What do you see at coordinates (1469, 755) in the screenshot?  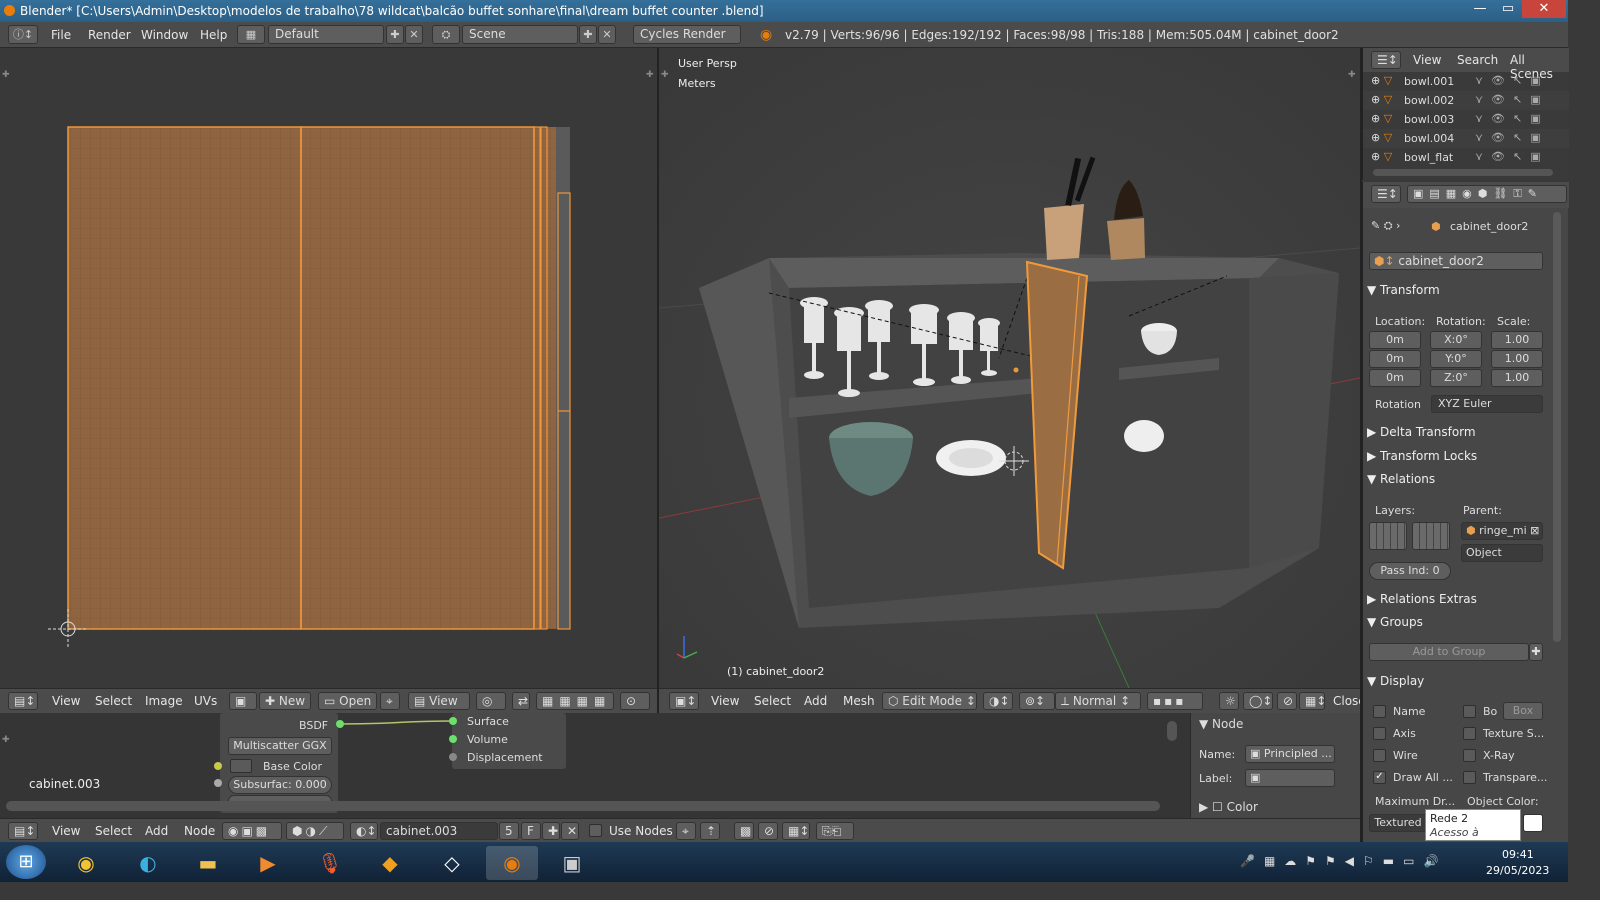 I see `display-xray-checkbox` at bounding box center [1469, 755].